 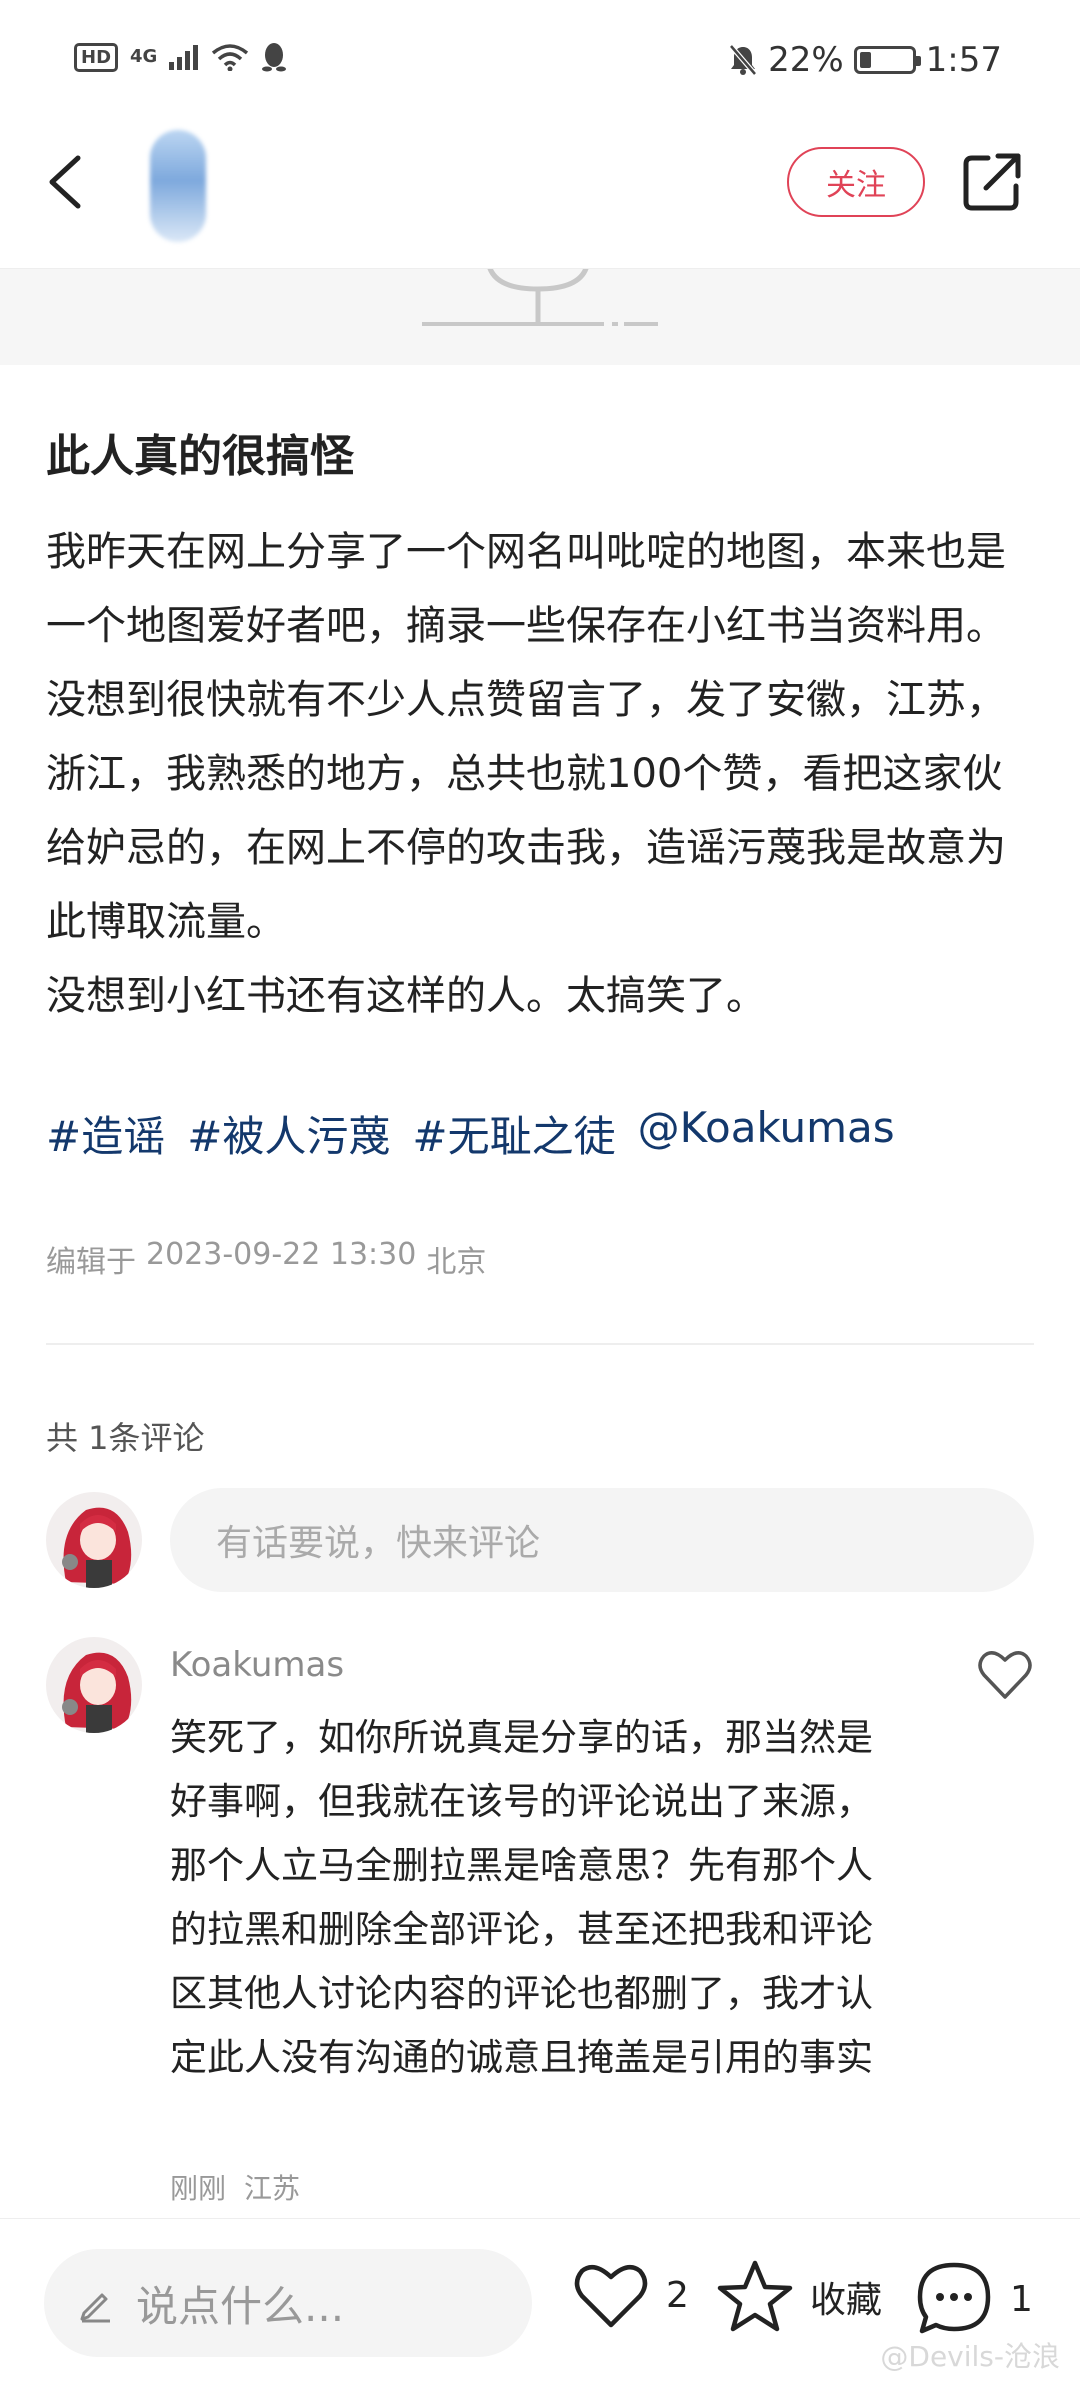 What do you see at coordinates (743, 60) in the screenshot?
I see `bell-muted-icon` at bounding box center [743, 60].